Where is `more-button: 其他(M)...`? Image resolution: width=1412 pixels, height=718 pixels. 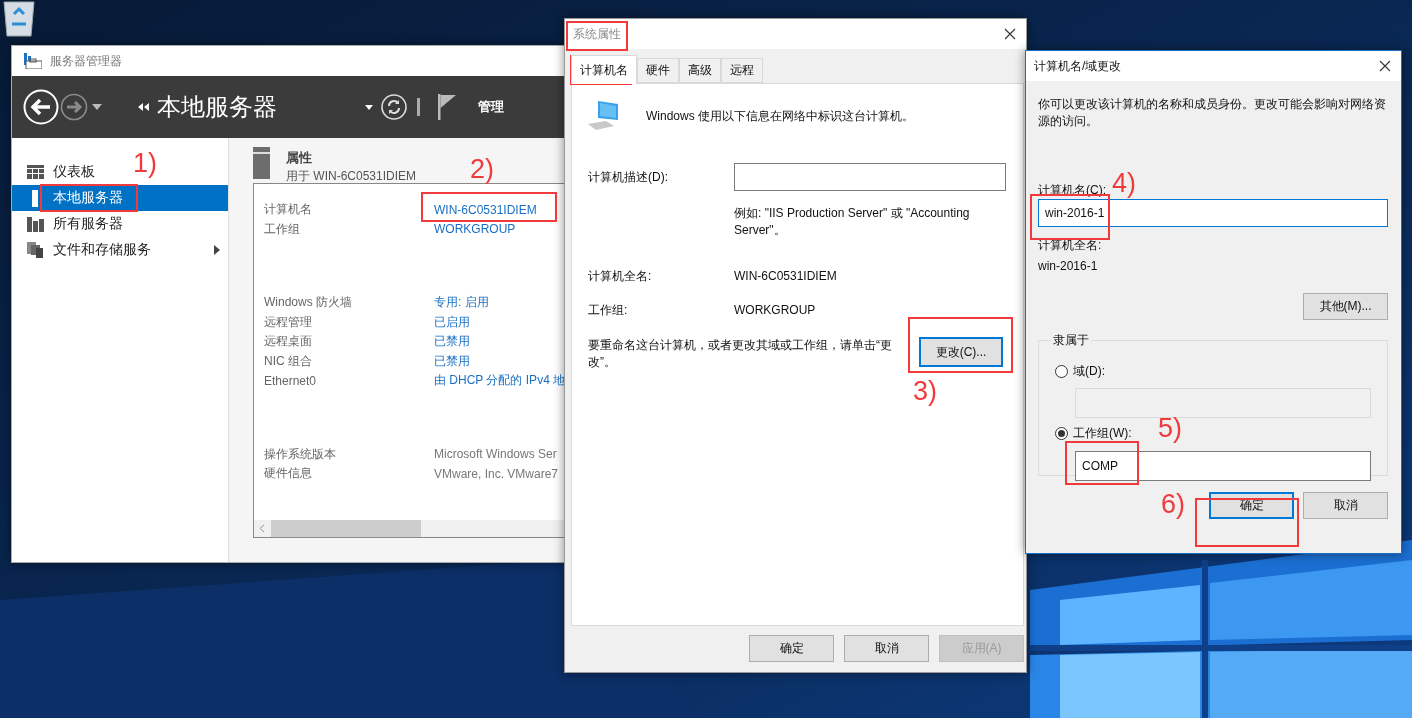 more-button: 其他(M)... is located at coordinates (1345, 306).